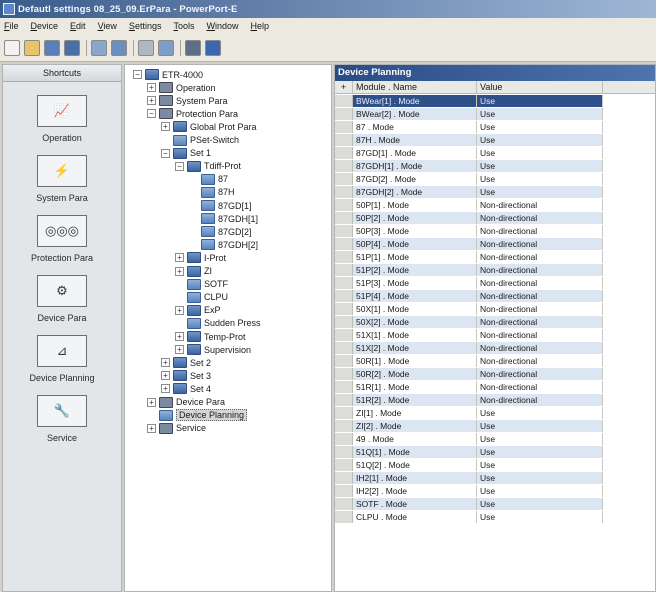  What do you see at coordinates (495, 114) in the screenshot?
I see `table-row: BWear[2] . Mode Use` at bounding box center [495, 114].